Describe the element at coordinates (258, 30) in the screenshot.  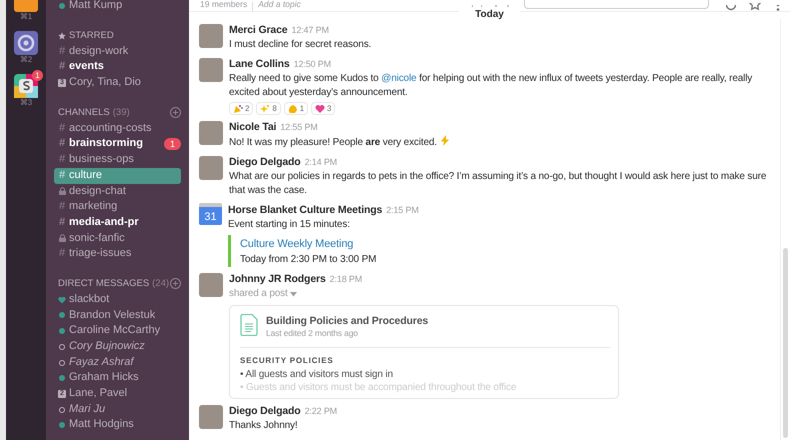
I see `author-name: Merci Grace` at that location.